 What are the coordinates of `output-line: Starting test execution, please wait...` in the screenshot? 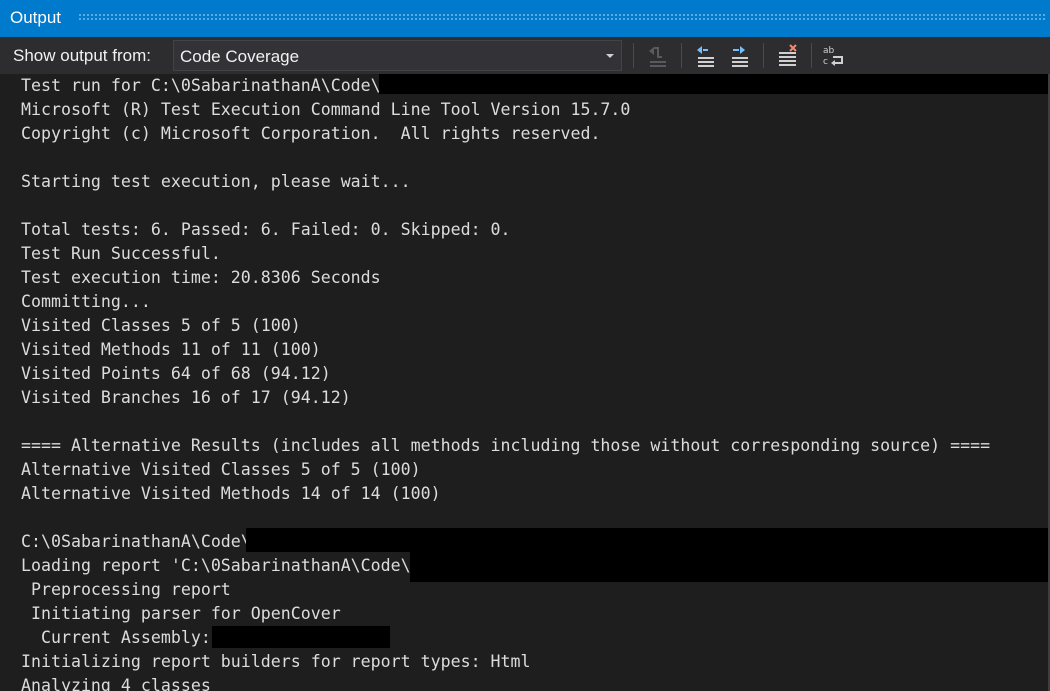 It's located at (216, 181).